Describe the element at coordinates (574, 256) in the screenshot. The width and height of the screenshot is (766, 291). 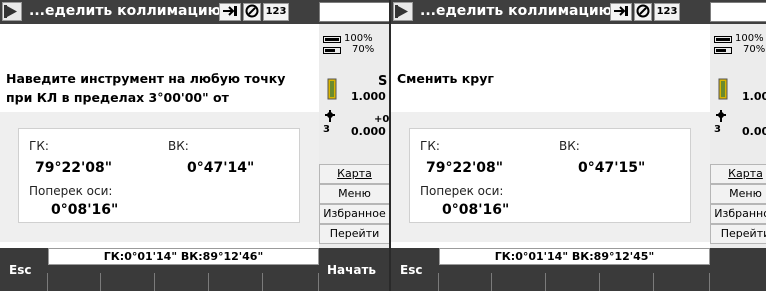
I see `angle-status-line: ГК:0°01'14" ВК:89°12'45"` at that location.